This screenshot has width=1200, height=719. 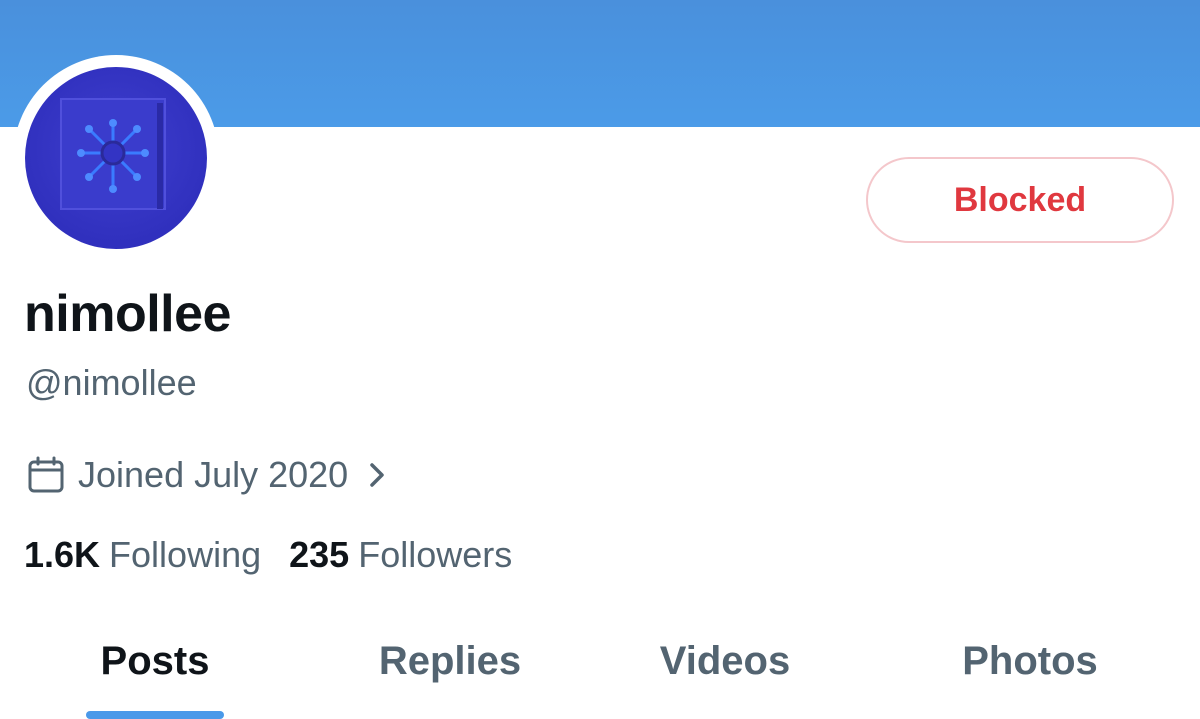 I want to click on tab-videos: Videos, so click(x=725, y=669).